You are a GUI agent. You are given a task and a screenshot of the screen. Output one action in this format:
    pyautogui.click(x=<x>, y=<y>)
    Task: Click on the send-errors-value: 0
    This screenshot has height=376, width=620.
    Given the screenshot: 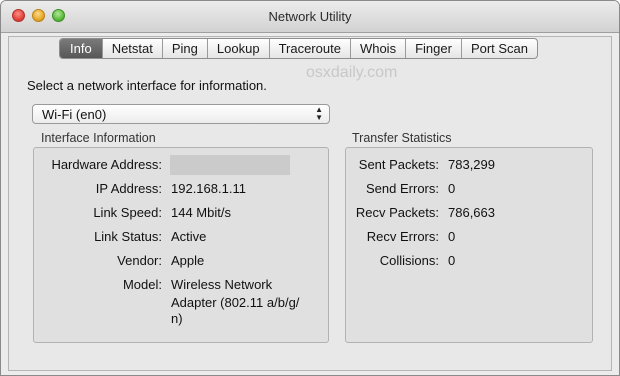 What is the action you would take?
    pyautogui.click(x=452, y=188)
    